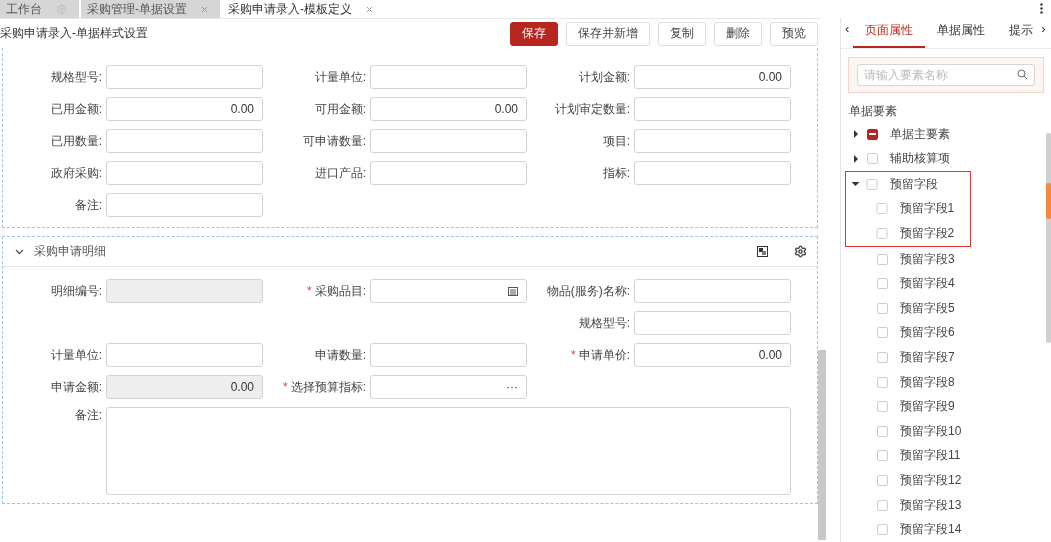 Image resolution: width=1051 pixels, height=542 pixels. What do you see at coordinates (75, 173) in the screenshot?
I see `field-label: 政府采购:` at bounding box center [75, 173].